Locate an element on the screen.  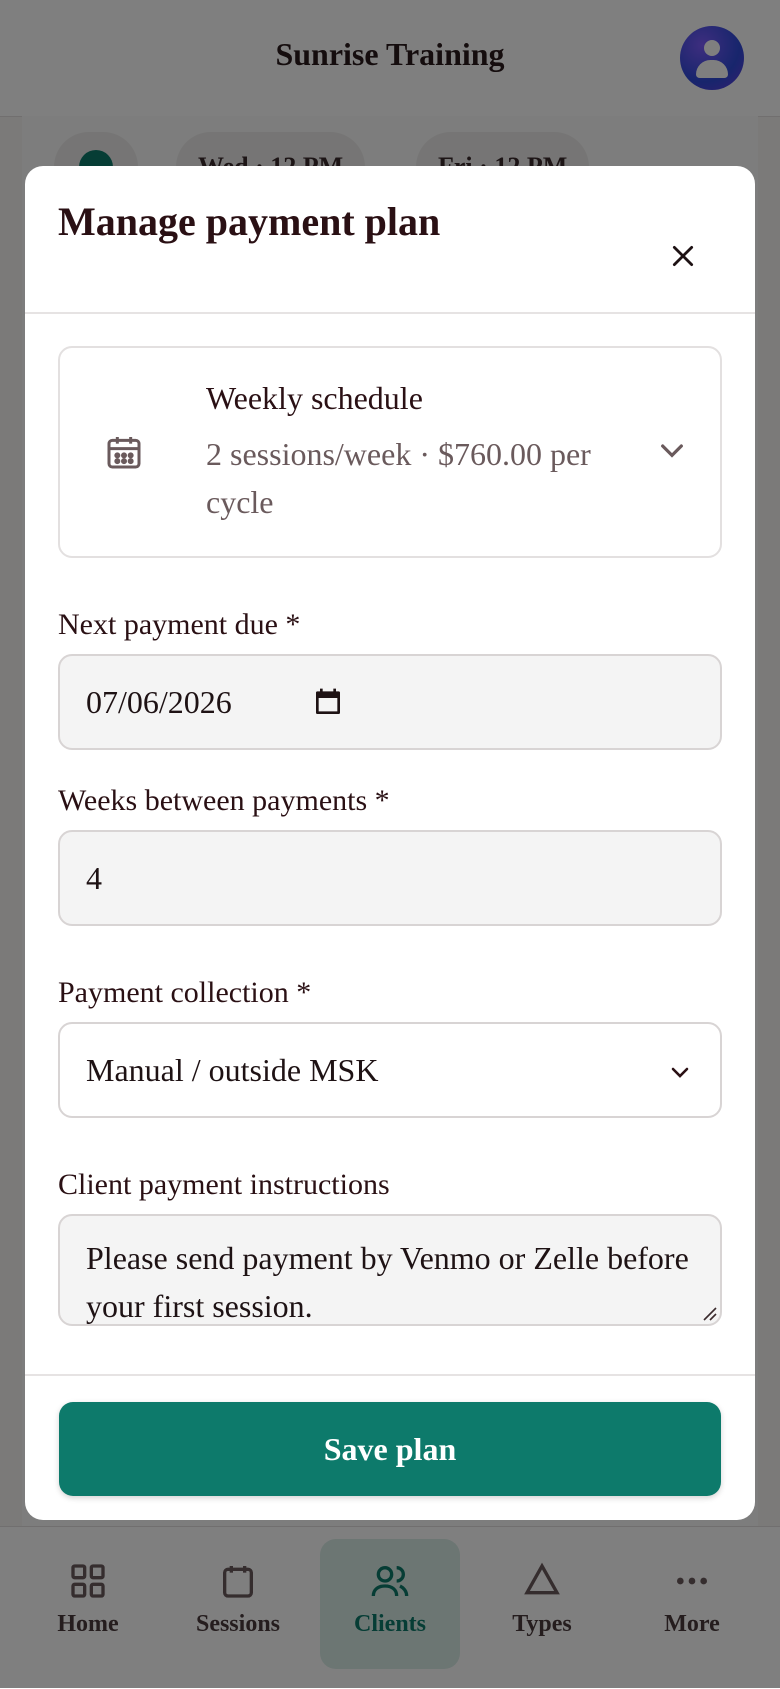
weeks-between-label: Weeks between payments * is located at coordinates (224, 800).